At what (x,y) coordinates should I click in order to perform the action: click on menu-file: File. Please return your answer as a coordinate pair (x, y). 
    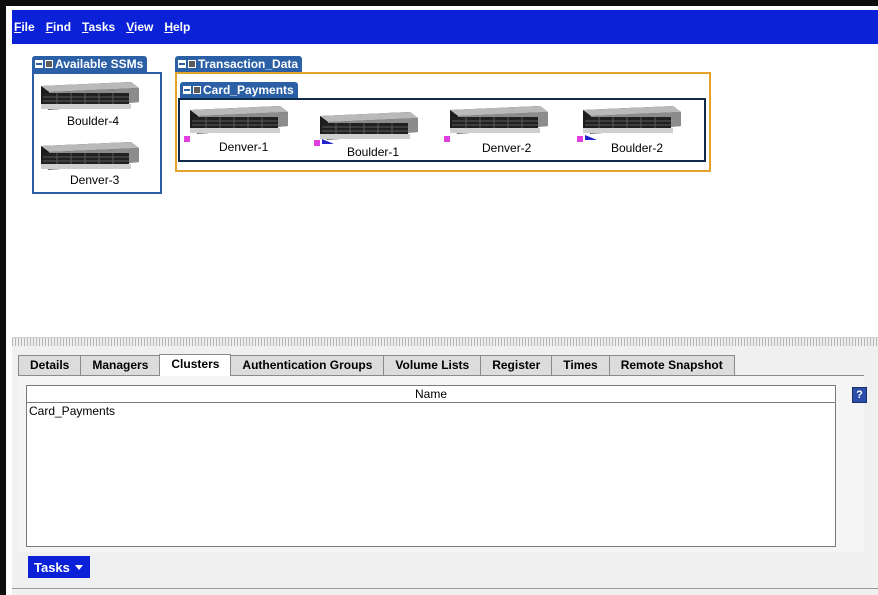
    Looking at the image, I should click on (24, 27).